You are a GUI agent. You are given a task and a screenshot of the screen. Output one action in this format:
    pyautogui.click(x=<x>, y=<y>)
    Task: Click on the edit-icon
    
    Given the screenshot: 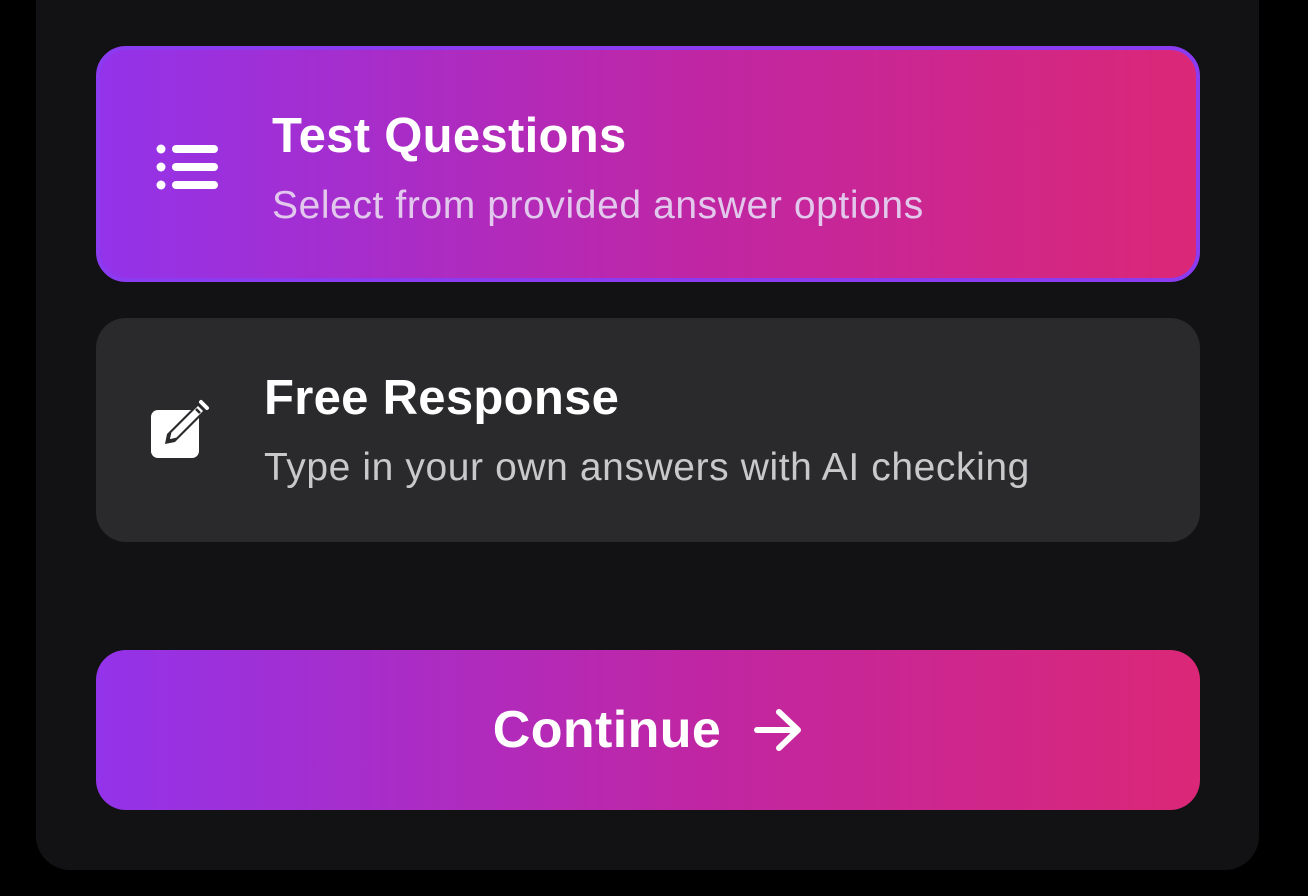 What is the action you would take?
    pyautogui.click(x=180, y=430)
    